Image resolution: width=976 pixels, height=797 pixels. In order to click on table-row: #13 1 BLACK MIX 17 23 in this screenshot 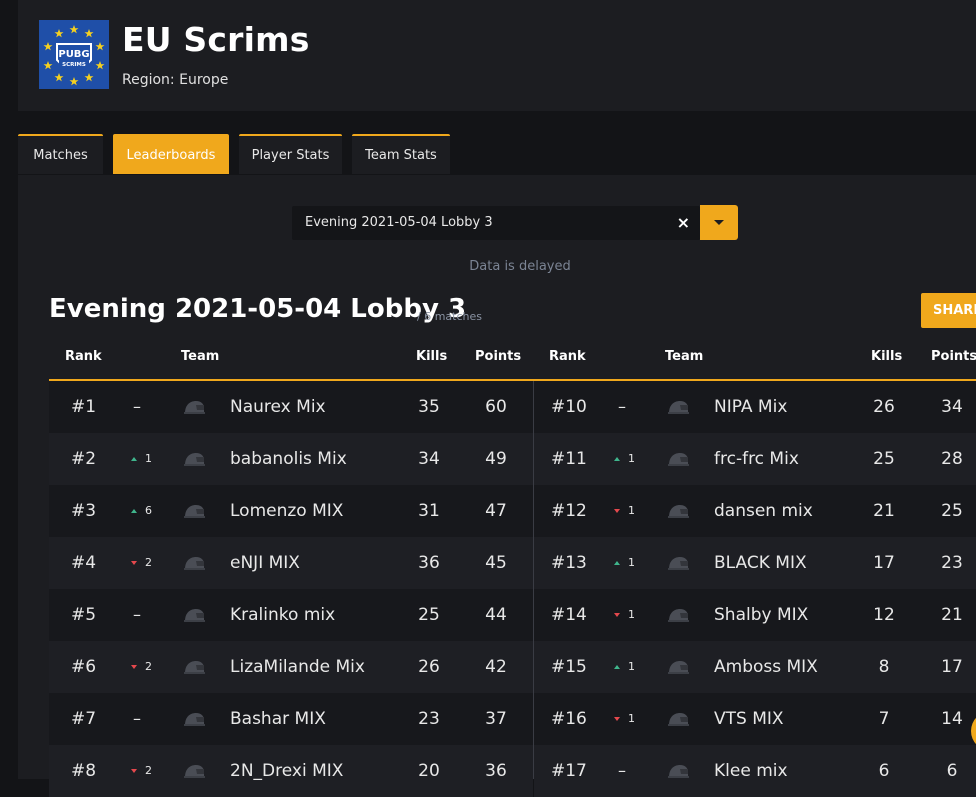, I will do `click(755, 563)`.